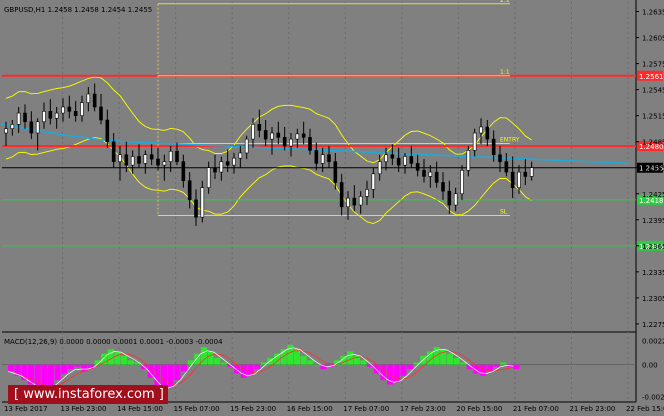 The image size is (664, 416). I want to click on y-tick-label: 1.2605, so click(653, 39).